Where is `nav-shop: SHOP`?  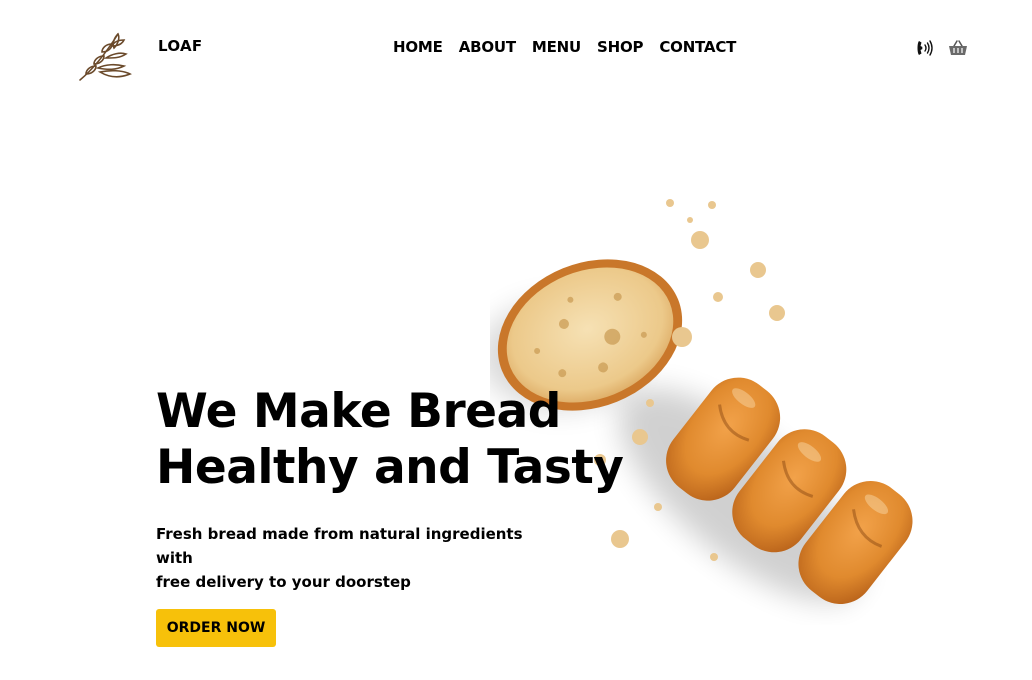 nav-shop: SHOP is located at coordinates (620, 47).